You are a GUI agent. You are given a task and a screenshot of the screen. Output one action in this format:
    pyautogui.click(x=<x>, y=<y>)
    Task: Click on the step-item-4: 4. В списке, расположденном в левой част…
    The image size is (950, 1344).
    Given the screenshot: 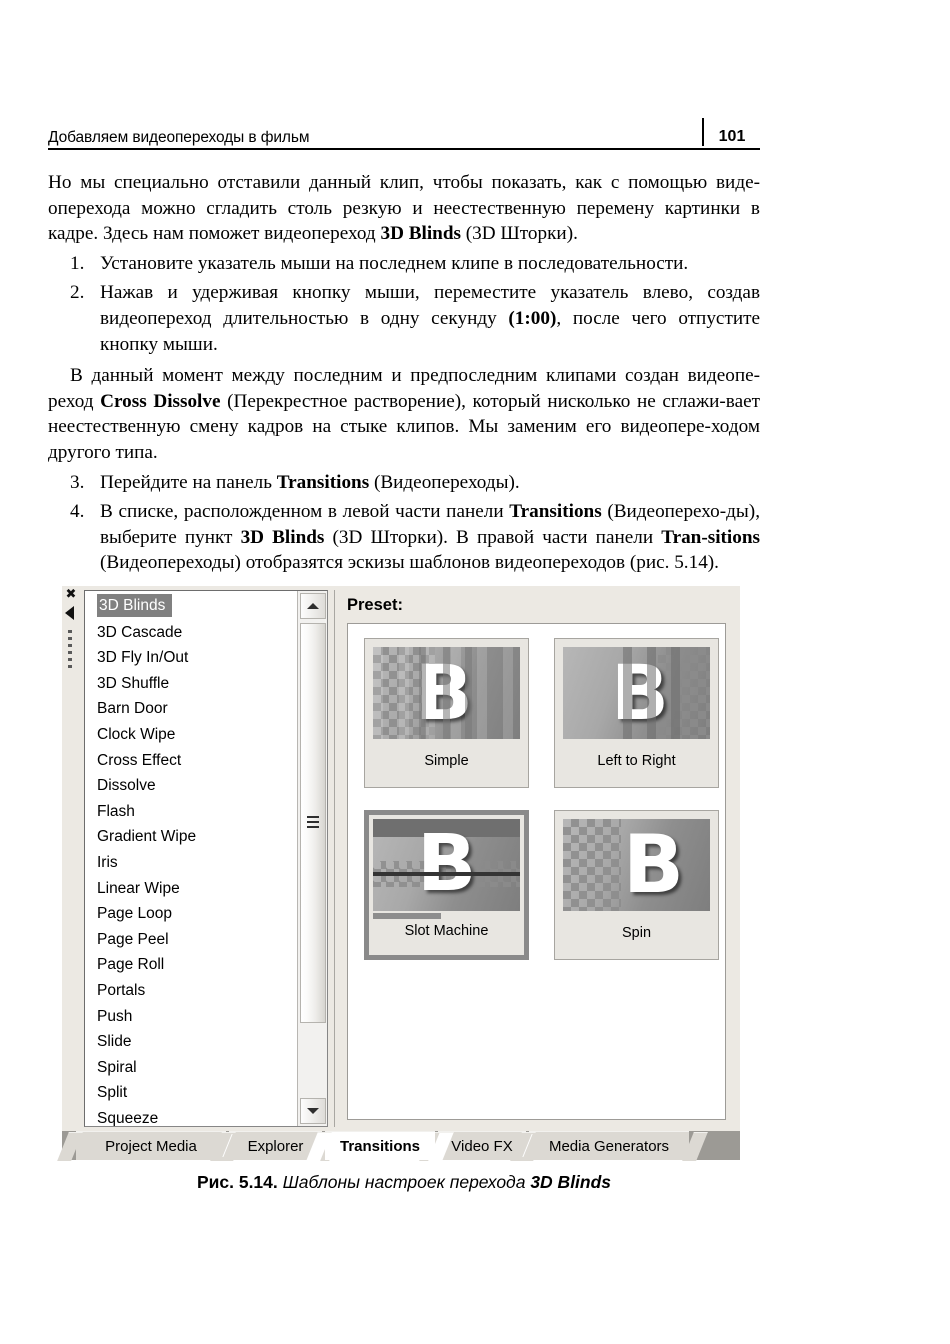 What is the action you would take?
    pyautogui.click(x=404, y=537)
    